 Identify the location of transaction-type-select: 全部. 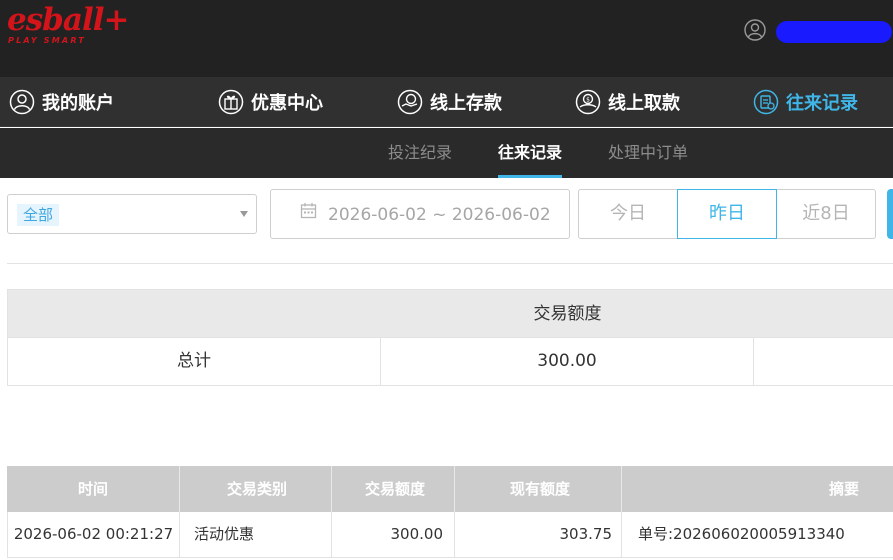
(132, 214).